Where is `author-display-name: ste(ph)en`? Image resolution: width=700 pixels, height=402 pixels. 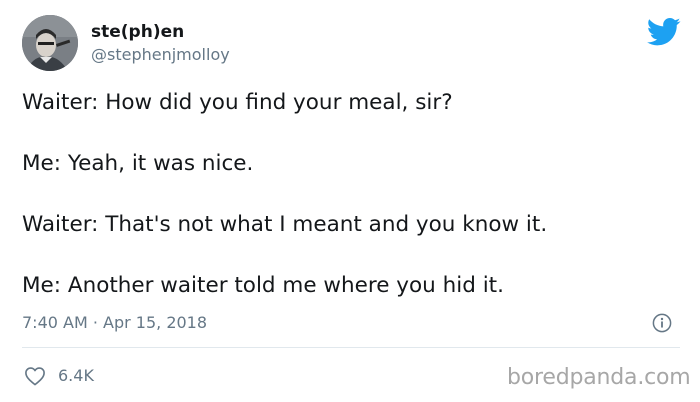
author-display-name: ste(ph)en is located at coordinates (137, 32).